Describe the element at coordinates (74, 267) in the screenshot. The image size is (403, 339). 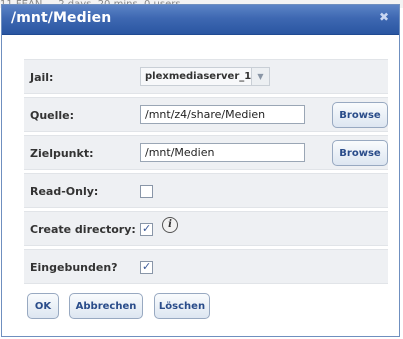
I see `eingebunden-label: Eingebunden?` at that location.